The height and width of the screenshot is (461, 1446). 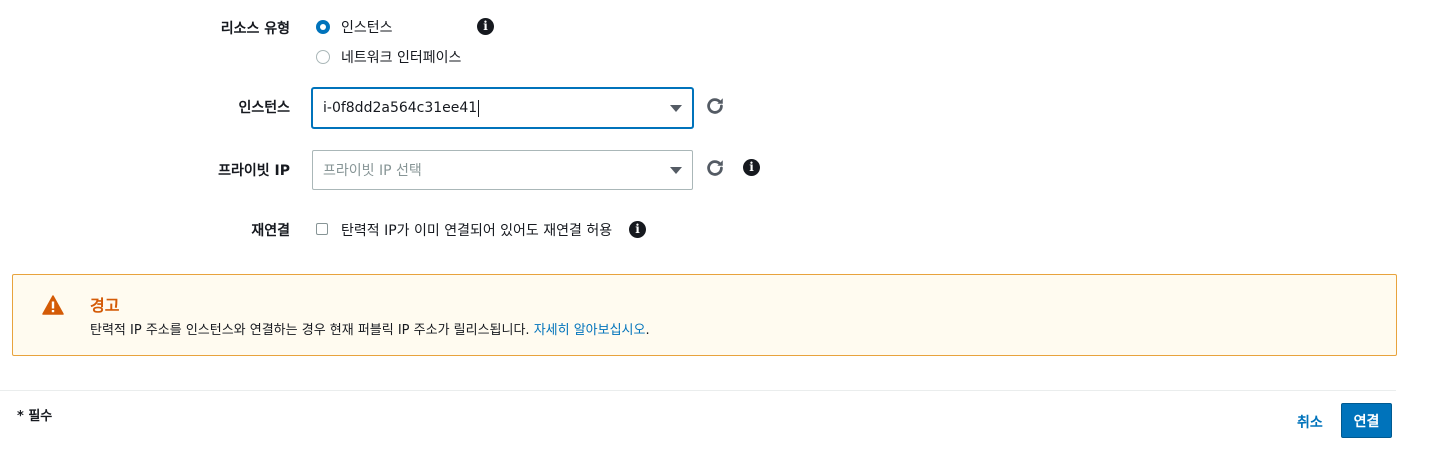 What do you see at coordinates (502, 108) in the screenshot?
I see `instance-select: i-0f8dd2a564c31ee41` at bounding box center [502, 108].